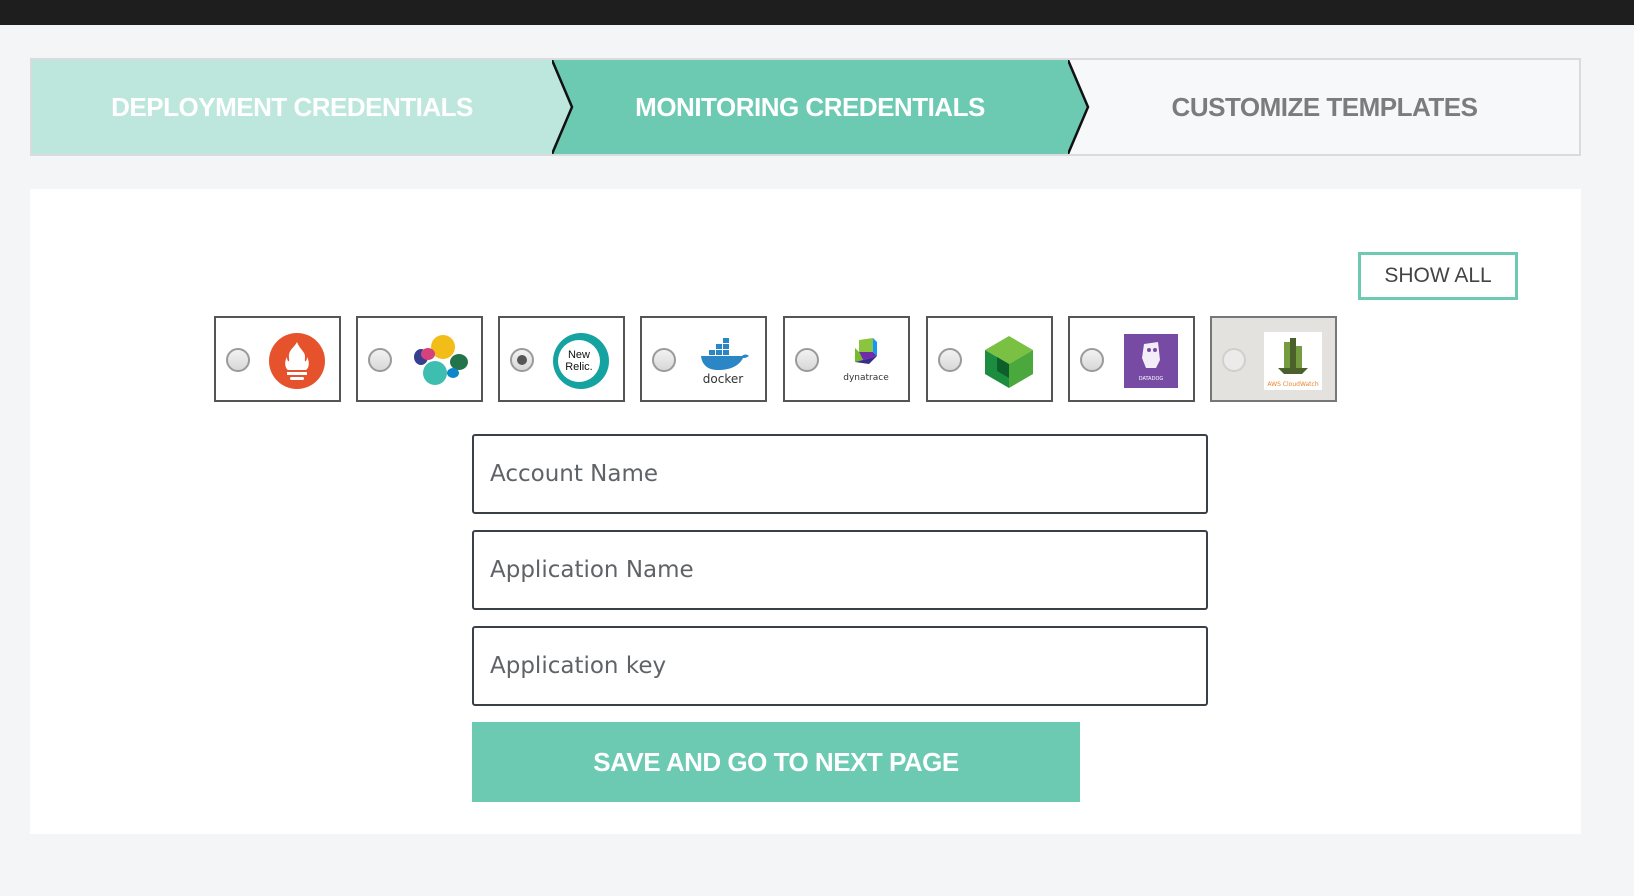 The width and height of the screenshot is (1634, 896). I want to click on show-all-button: SHOW ALL, so click(1438, 276).